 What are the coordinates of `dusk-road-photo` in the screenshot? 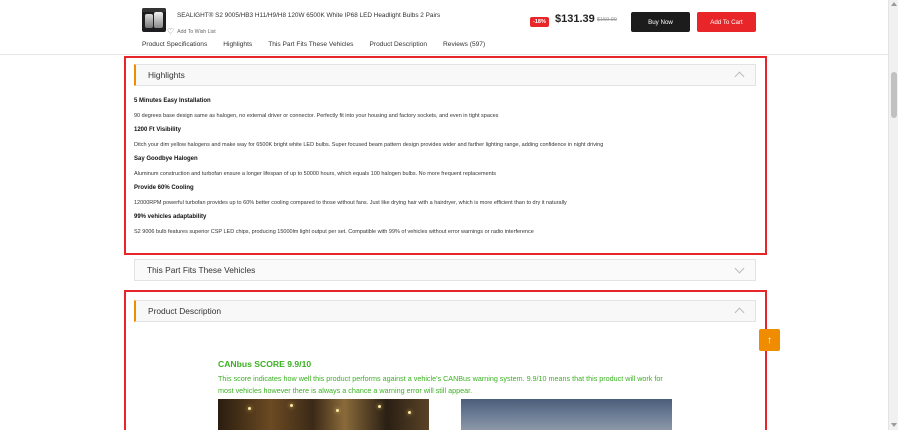 It's located at (566, 414).